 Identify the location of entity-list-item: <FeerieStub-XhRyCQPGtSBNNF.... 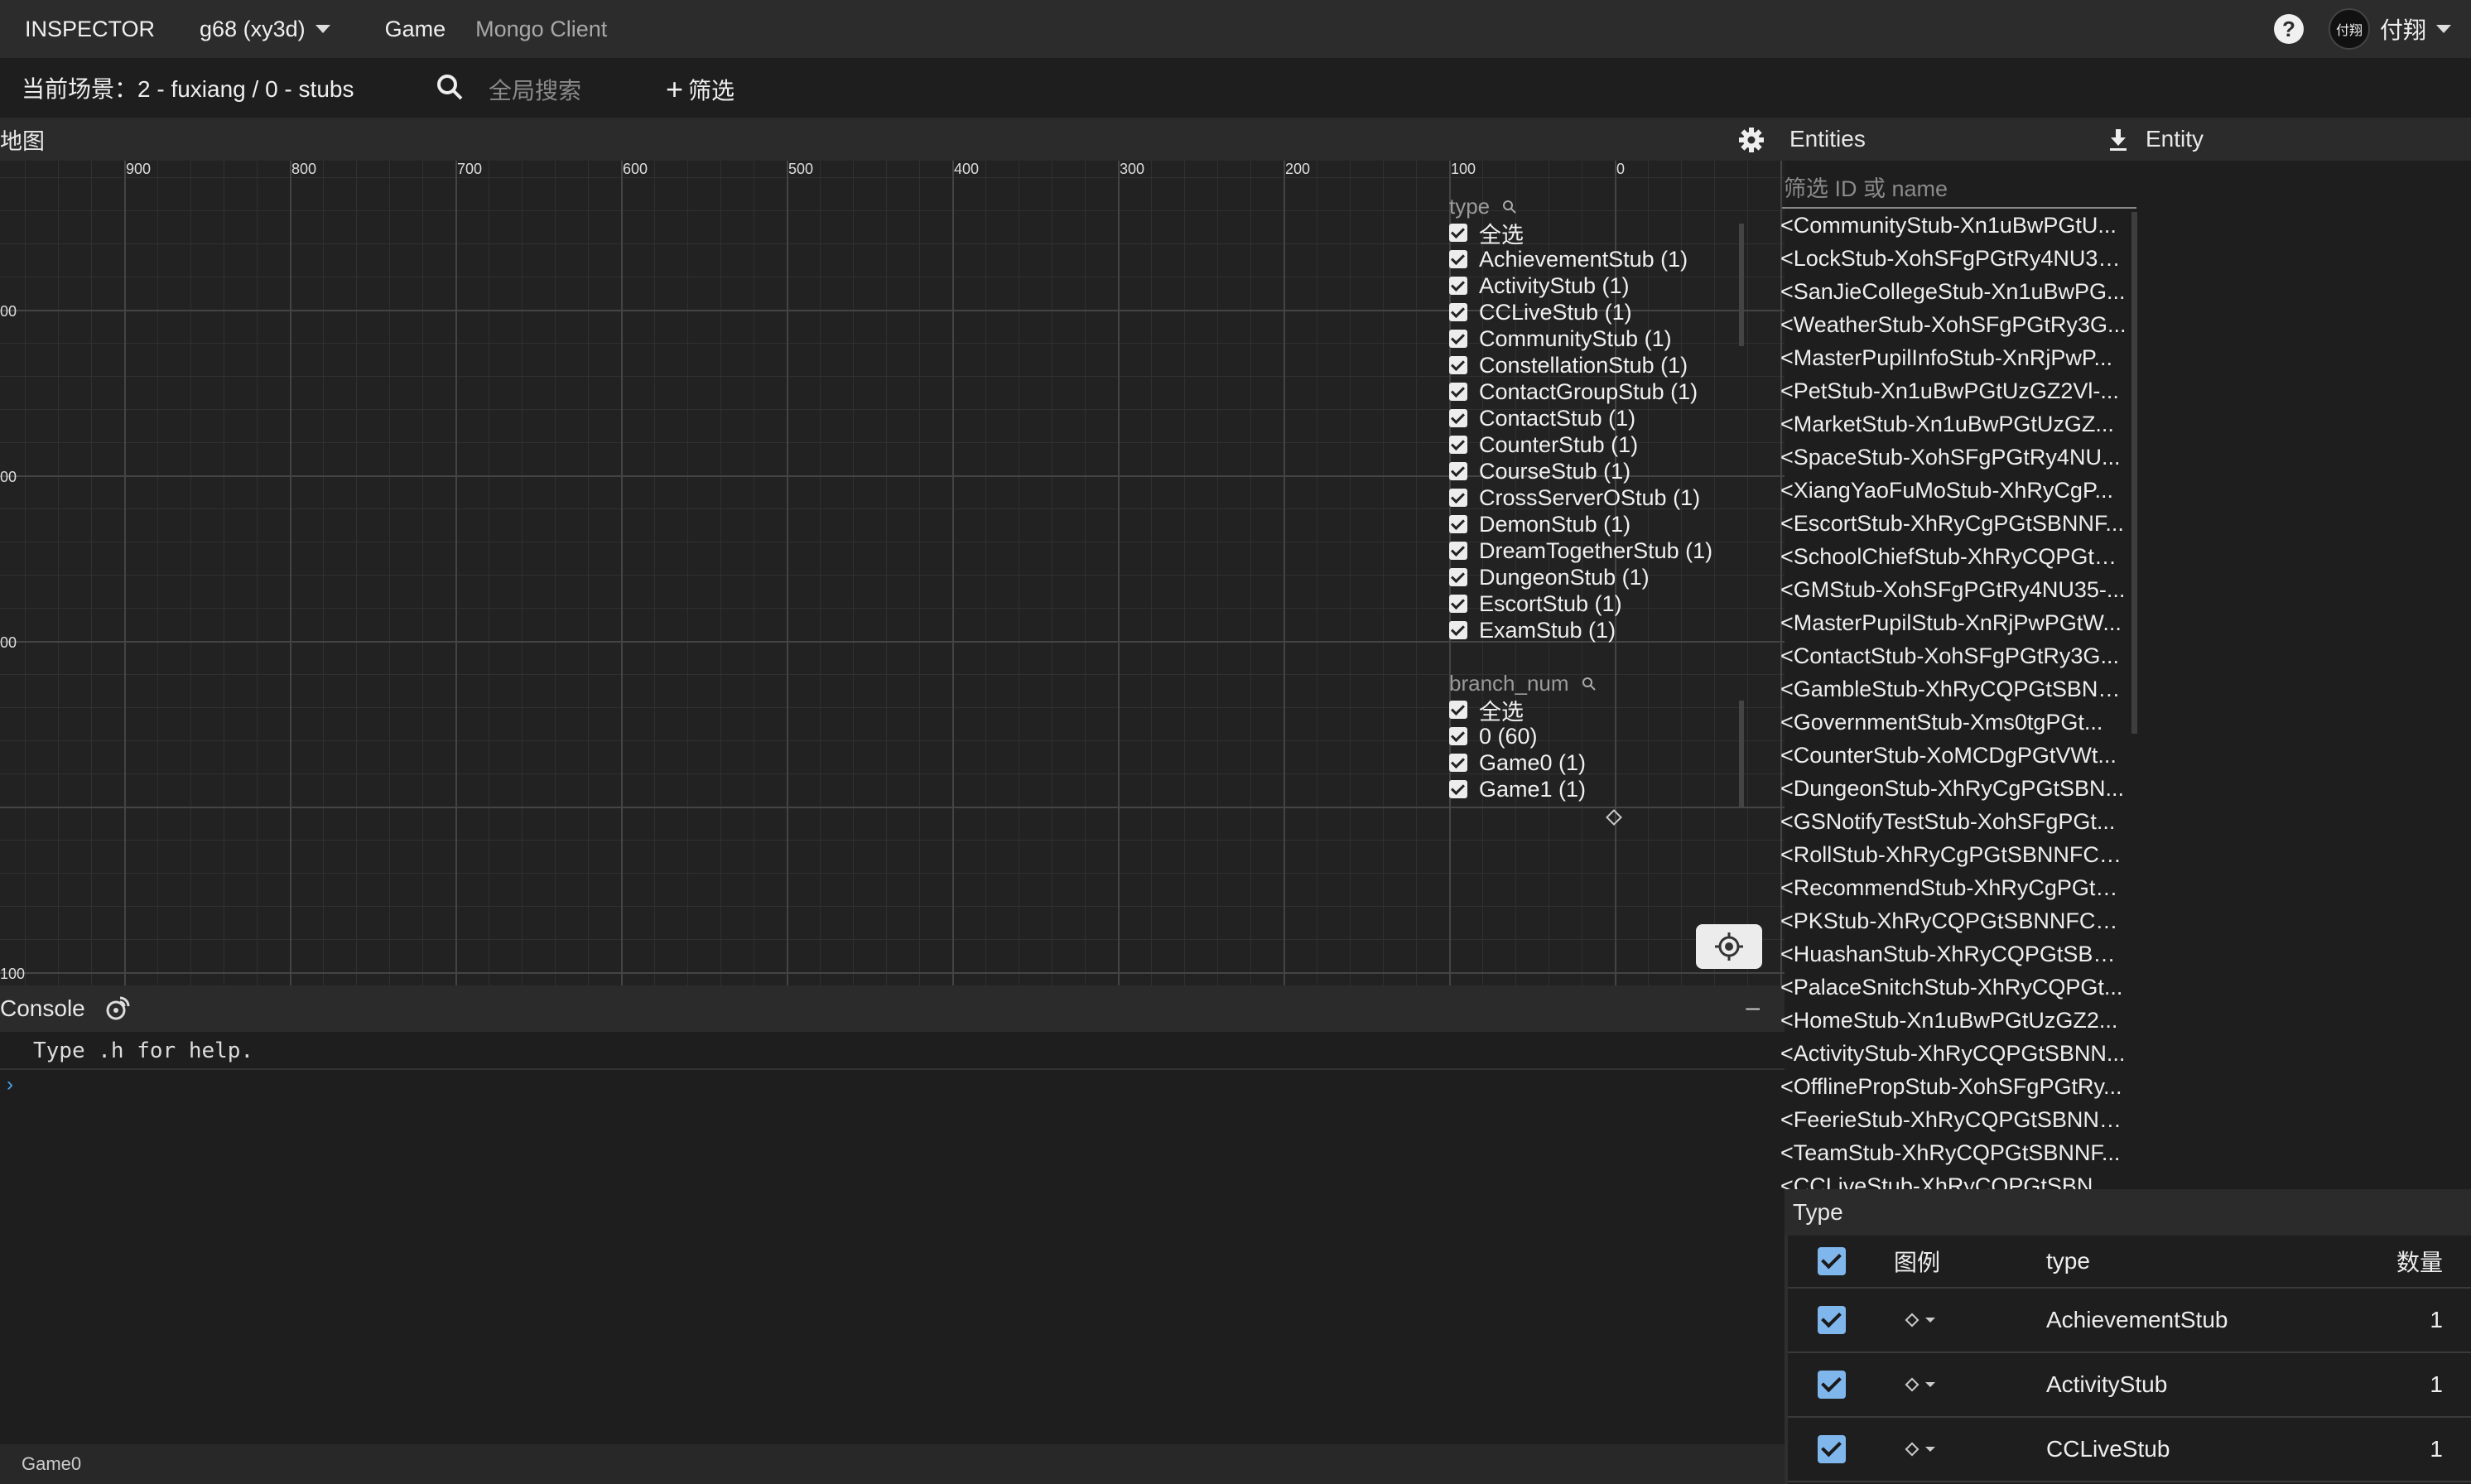
(1953, 1119).